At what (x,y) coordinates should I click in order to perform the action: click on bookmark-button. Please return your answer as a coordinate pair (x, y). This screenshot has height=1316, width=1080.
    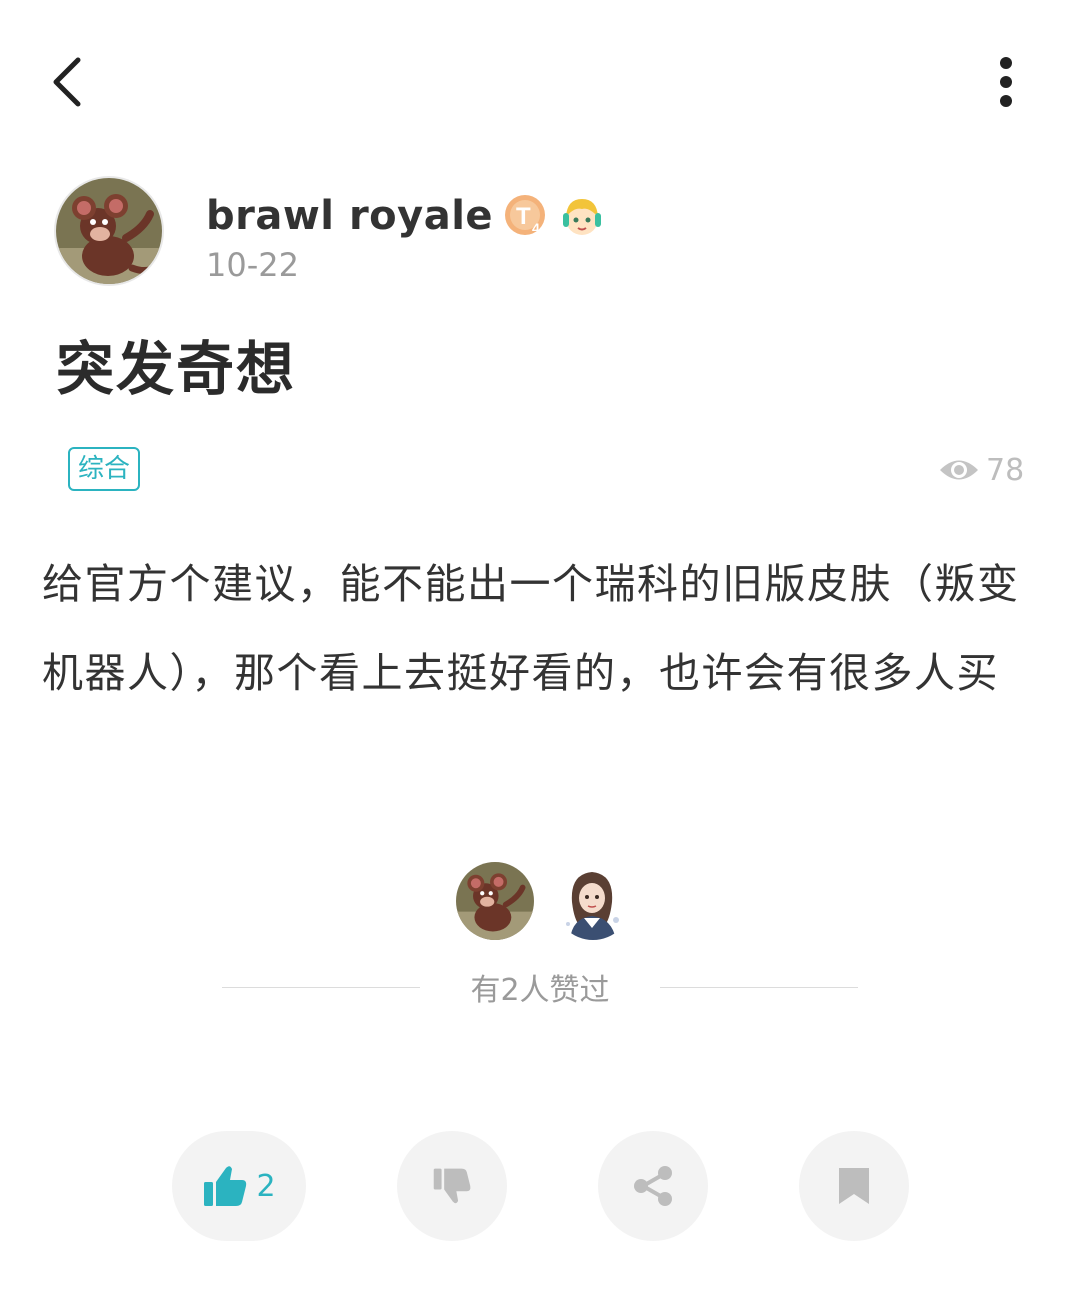
    Looking at the image, I should click on (854, 1186).